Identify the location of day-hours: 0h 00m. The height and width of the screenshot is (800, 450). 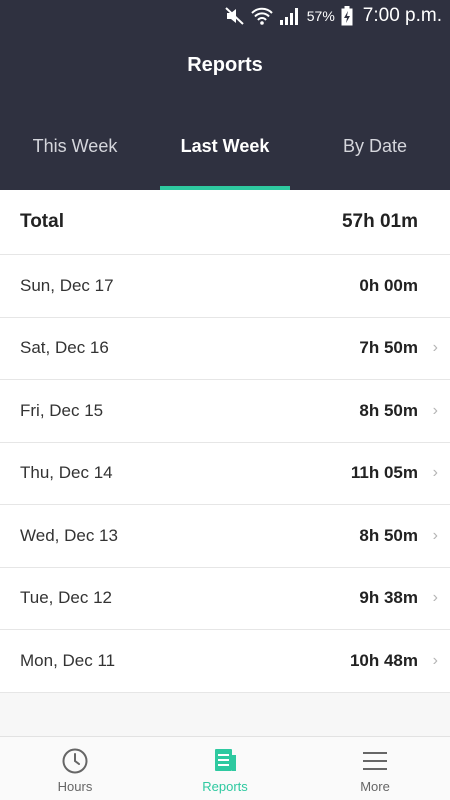
(388, 285).